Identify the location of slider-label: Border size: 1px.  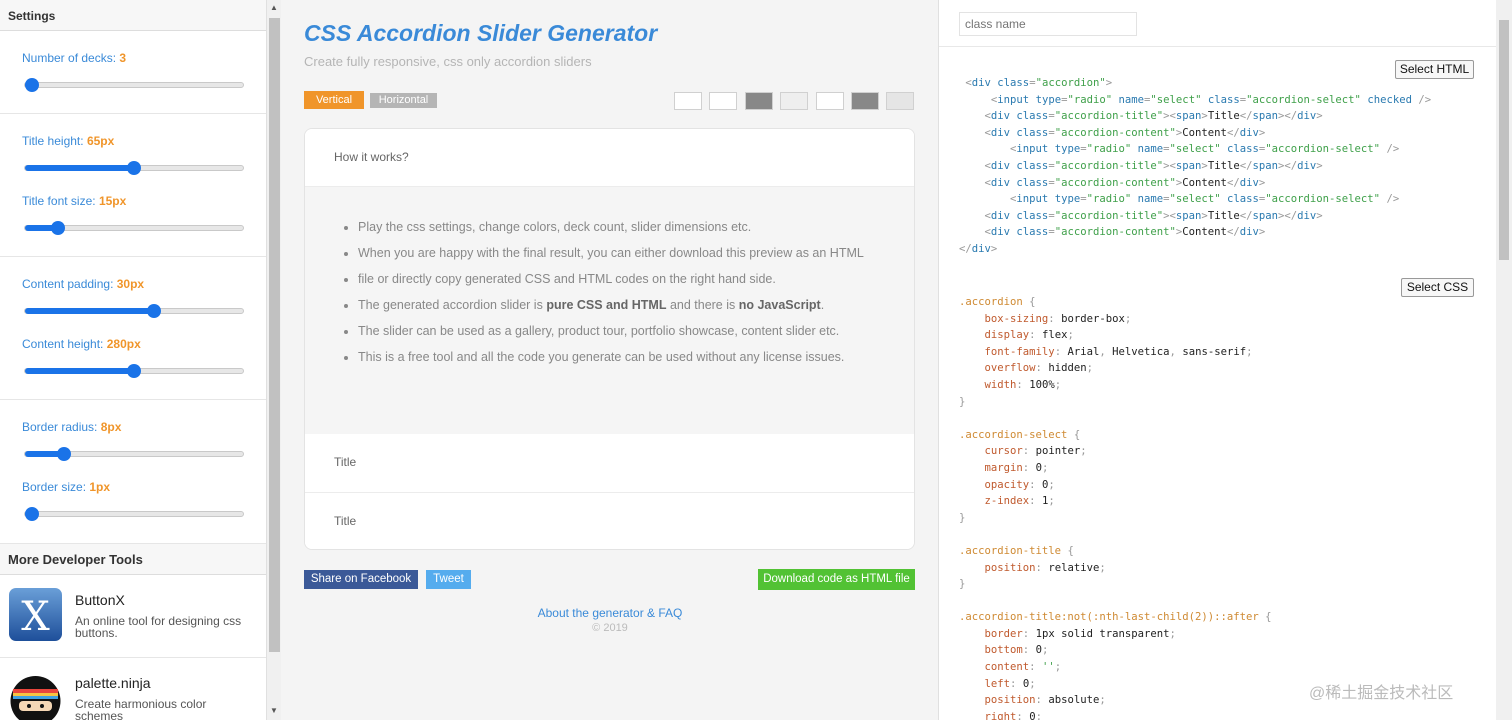
(66, 487).